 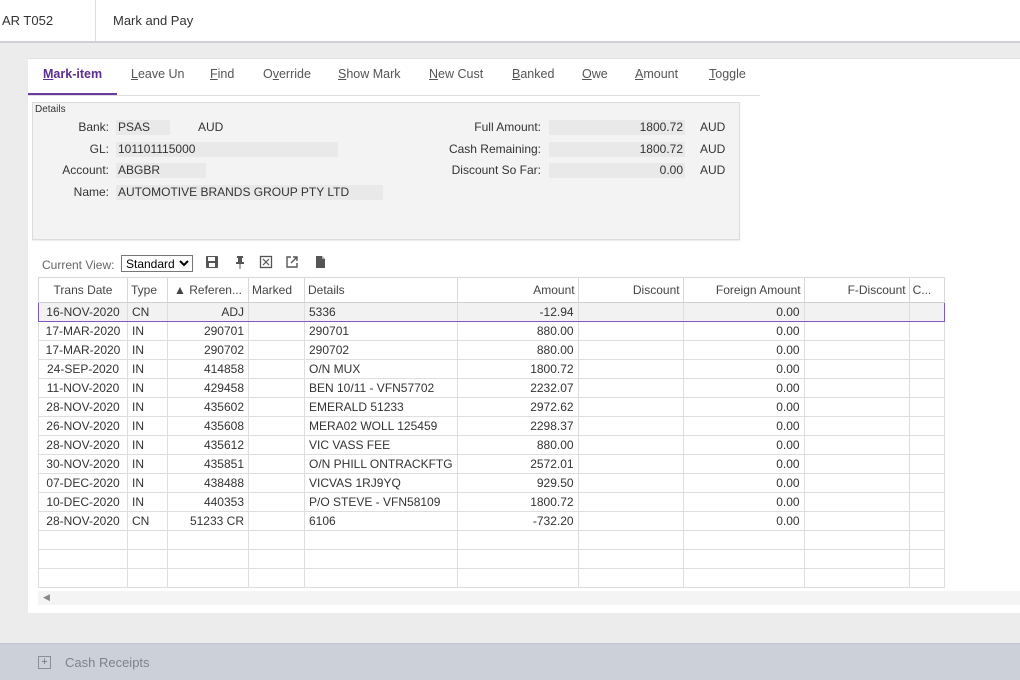 What do you see at coordinates (83, 445) in the screenshot?
I see `cell-trans-date: 28-NOV-2020` at bounding box center [83, 445].